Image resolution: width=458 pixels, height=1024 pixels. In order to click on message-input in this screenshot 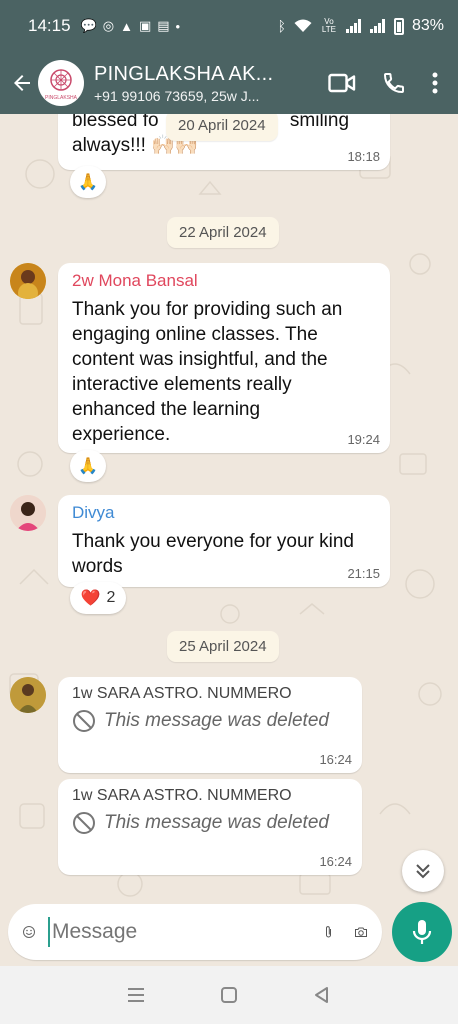, I will do `click(185, 932)`.